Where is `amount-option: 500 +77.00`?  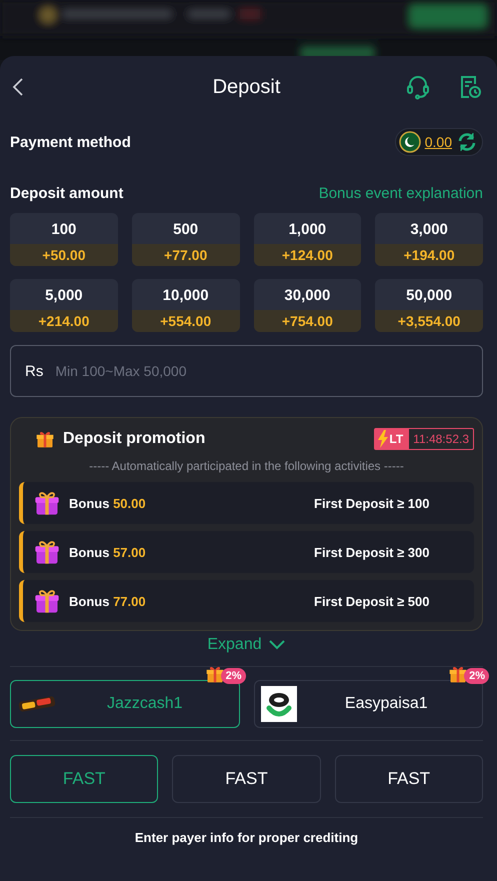 amount-option: 500 +77.00 is located at coordinates (186, 239).